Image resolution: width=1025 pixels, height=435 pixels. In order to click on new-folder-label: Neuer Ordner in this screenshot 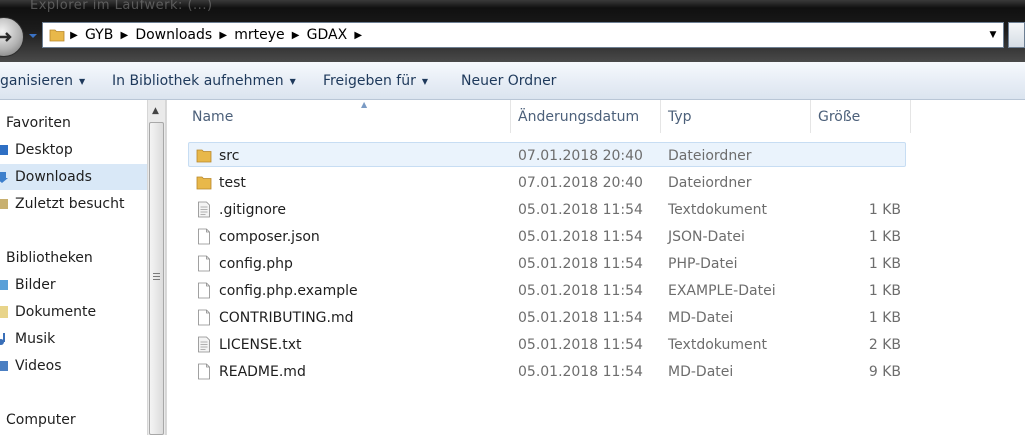, I will do `click(509, 81)`.